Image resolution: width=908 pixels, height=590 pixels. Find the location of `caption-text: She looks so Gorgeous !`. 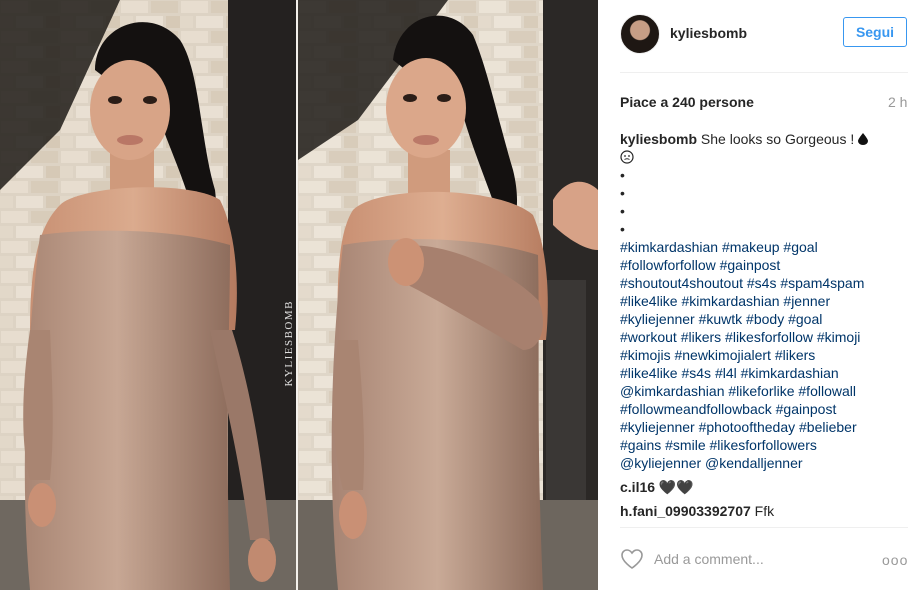

caption-text: She looks so Gorgeous ! is located at coordinates (777, 139).